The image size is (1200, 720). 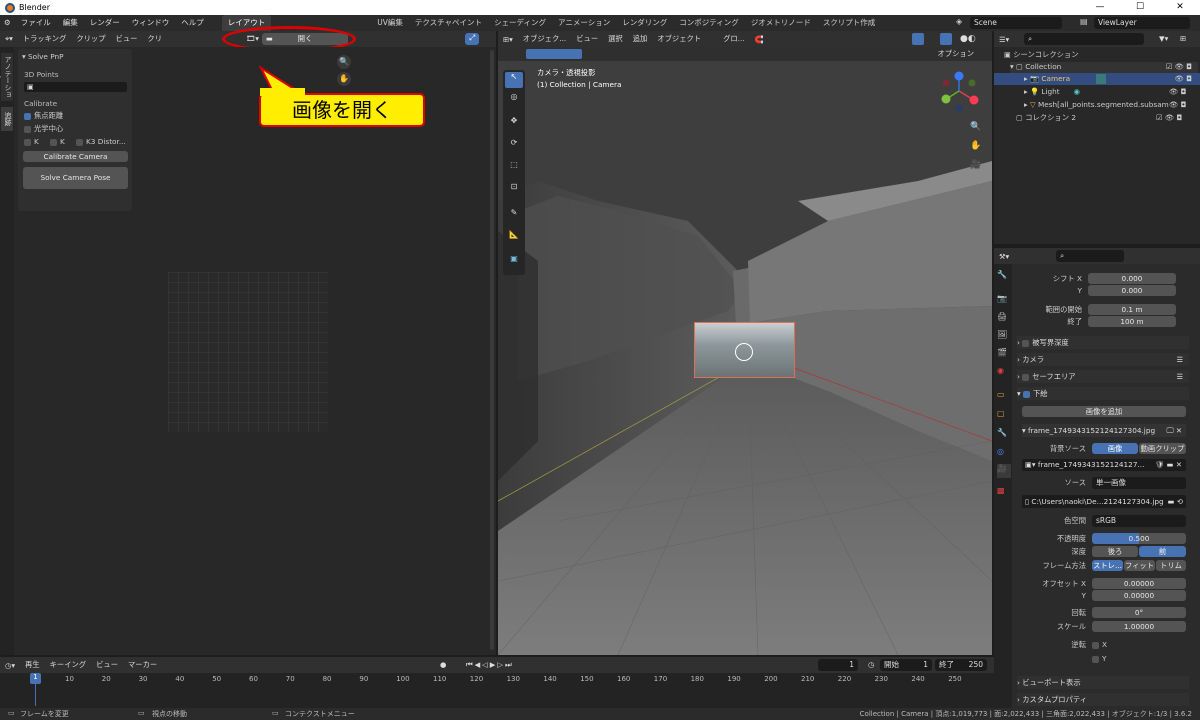 I want to click on viewport-pan-icon: ✋, so click(x=975, y=146).